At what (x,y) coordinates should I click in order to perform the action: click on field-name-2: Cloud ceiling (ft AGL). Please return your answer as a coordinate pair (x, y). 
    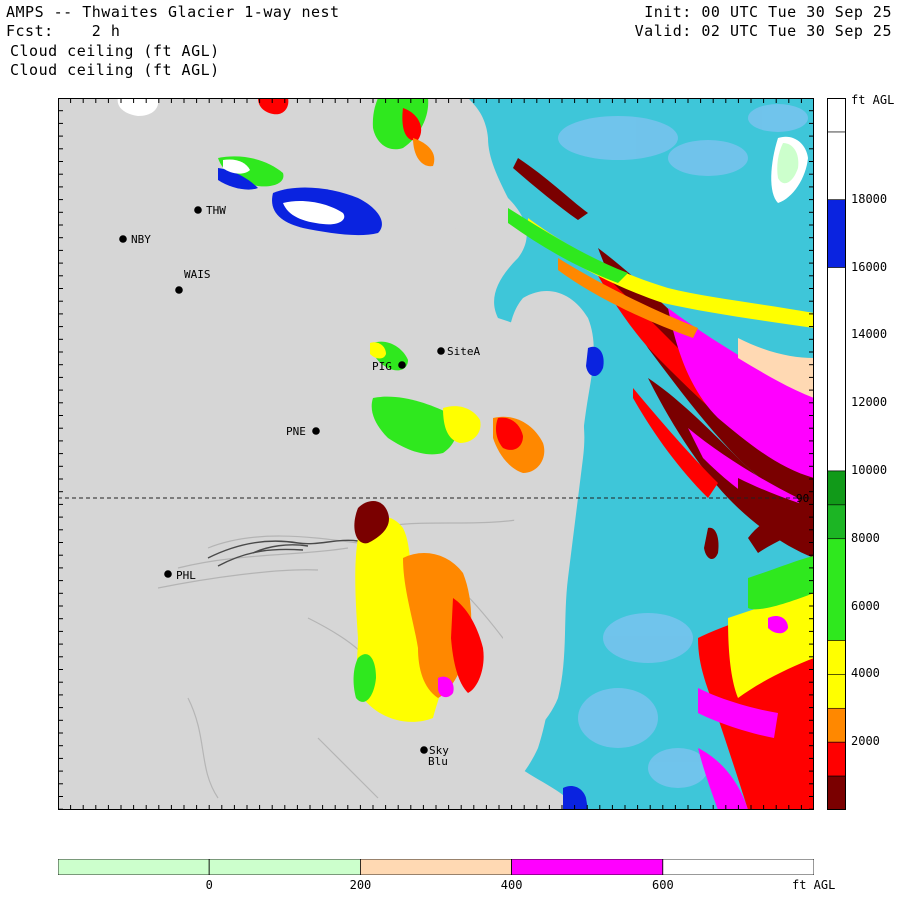
    Looking at the image, I should click on (115, 70).